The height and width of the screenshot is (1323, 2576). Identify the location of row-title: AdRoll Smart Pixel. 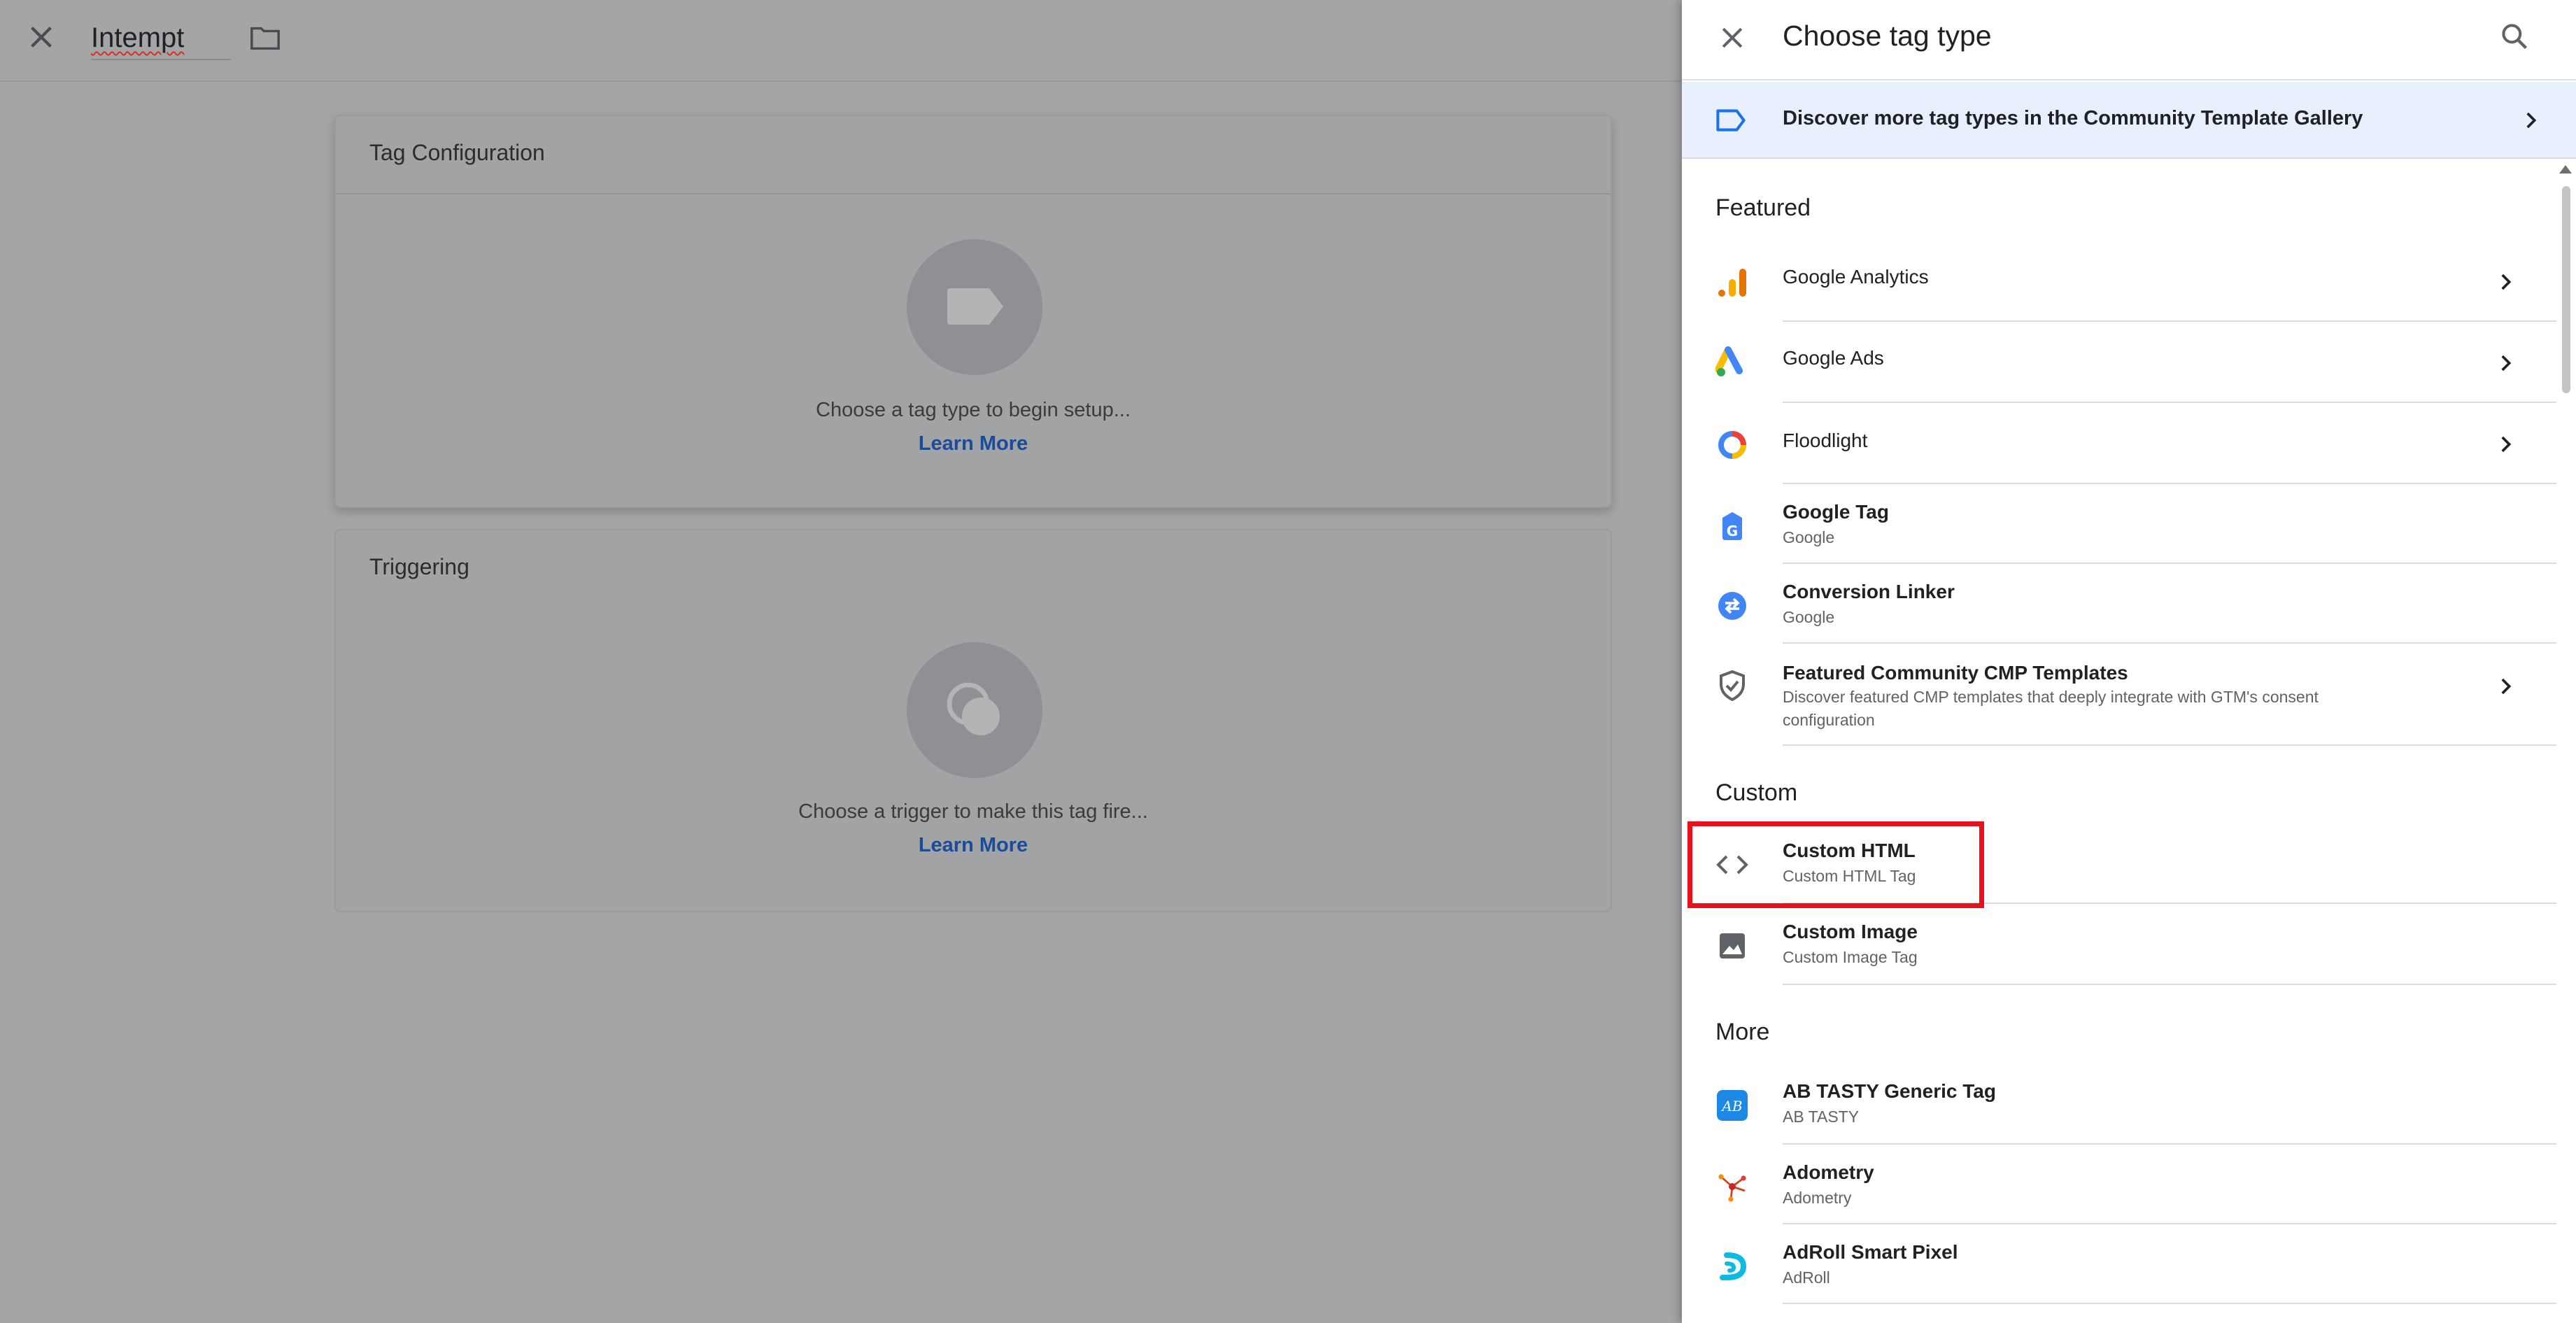
(1870, 1252).